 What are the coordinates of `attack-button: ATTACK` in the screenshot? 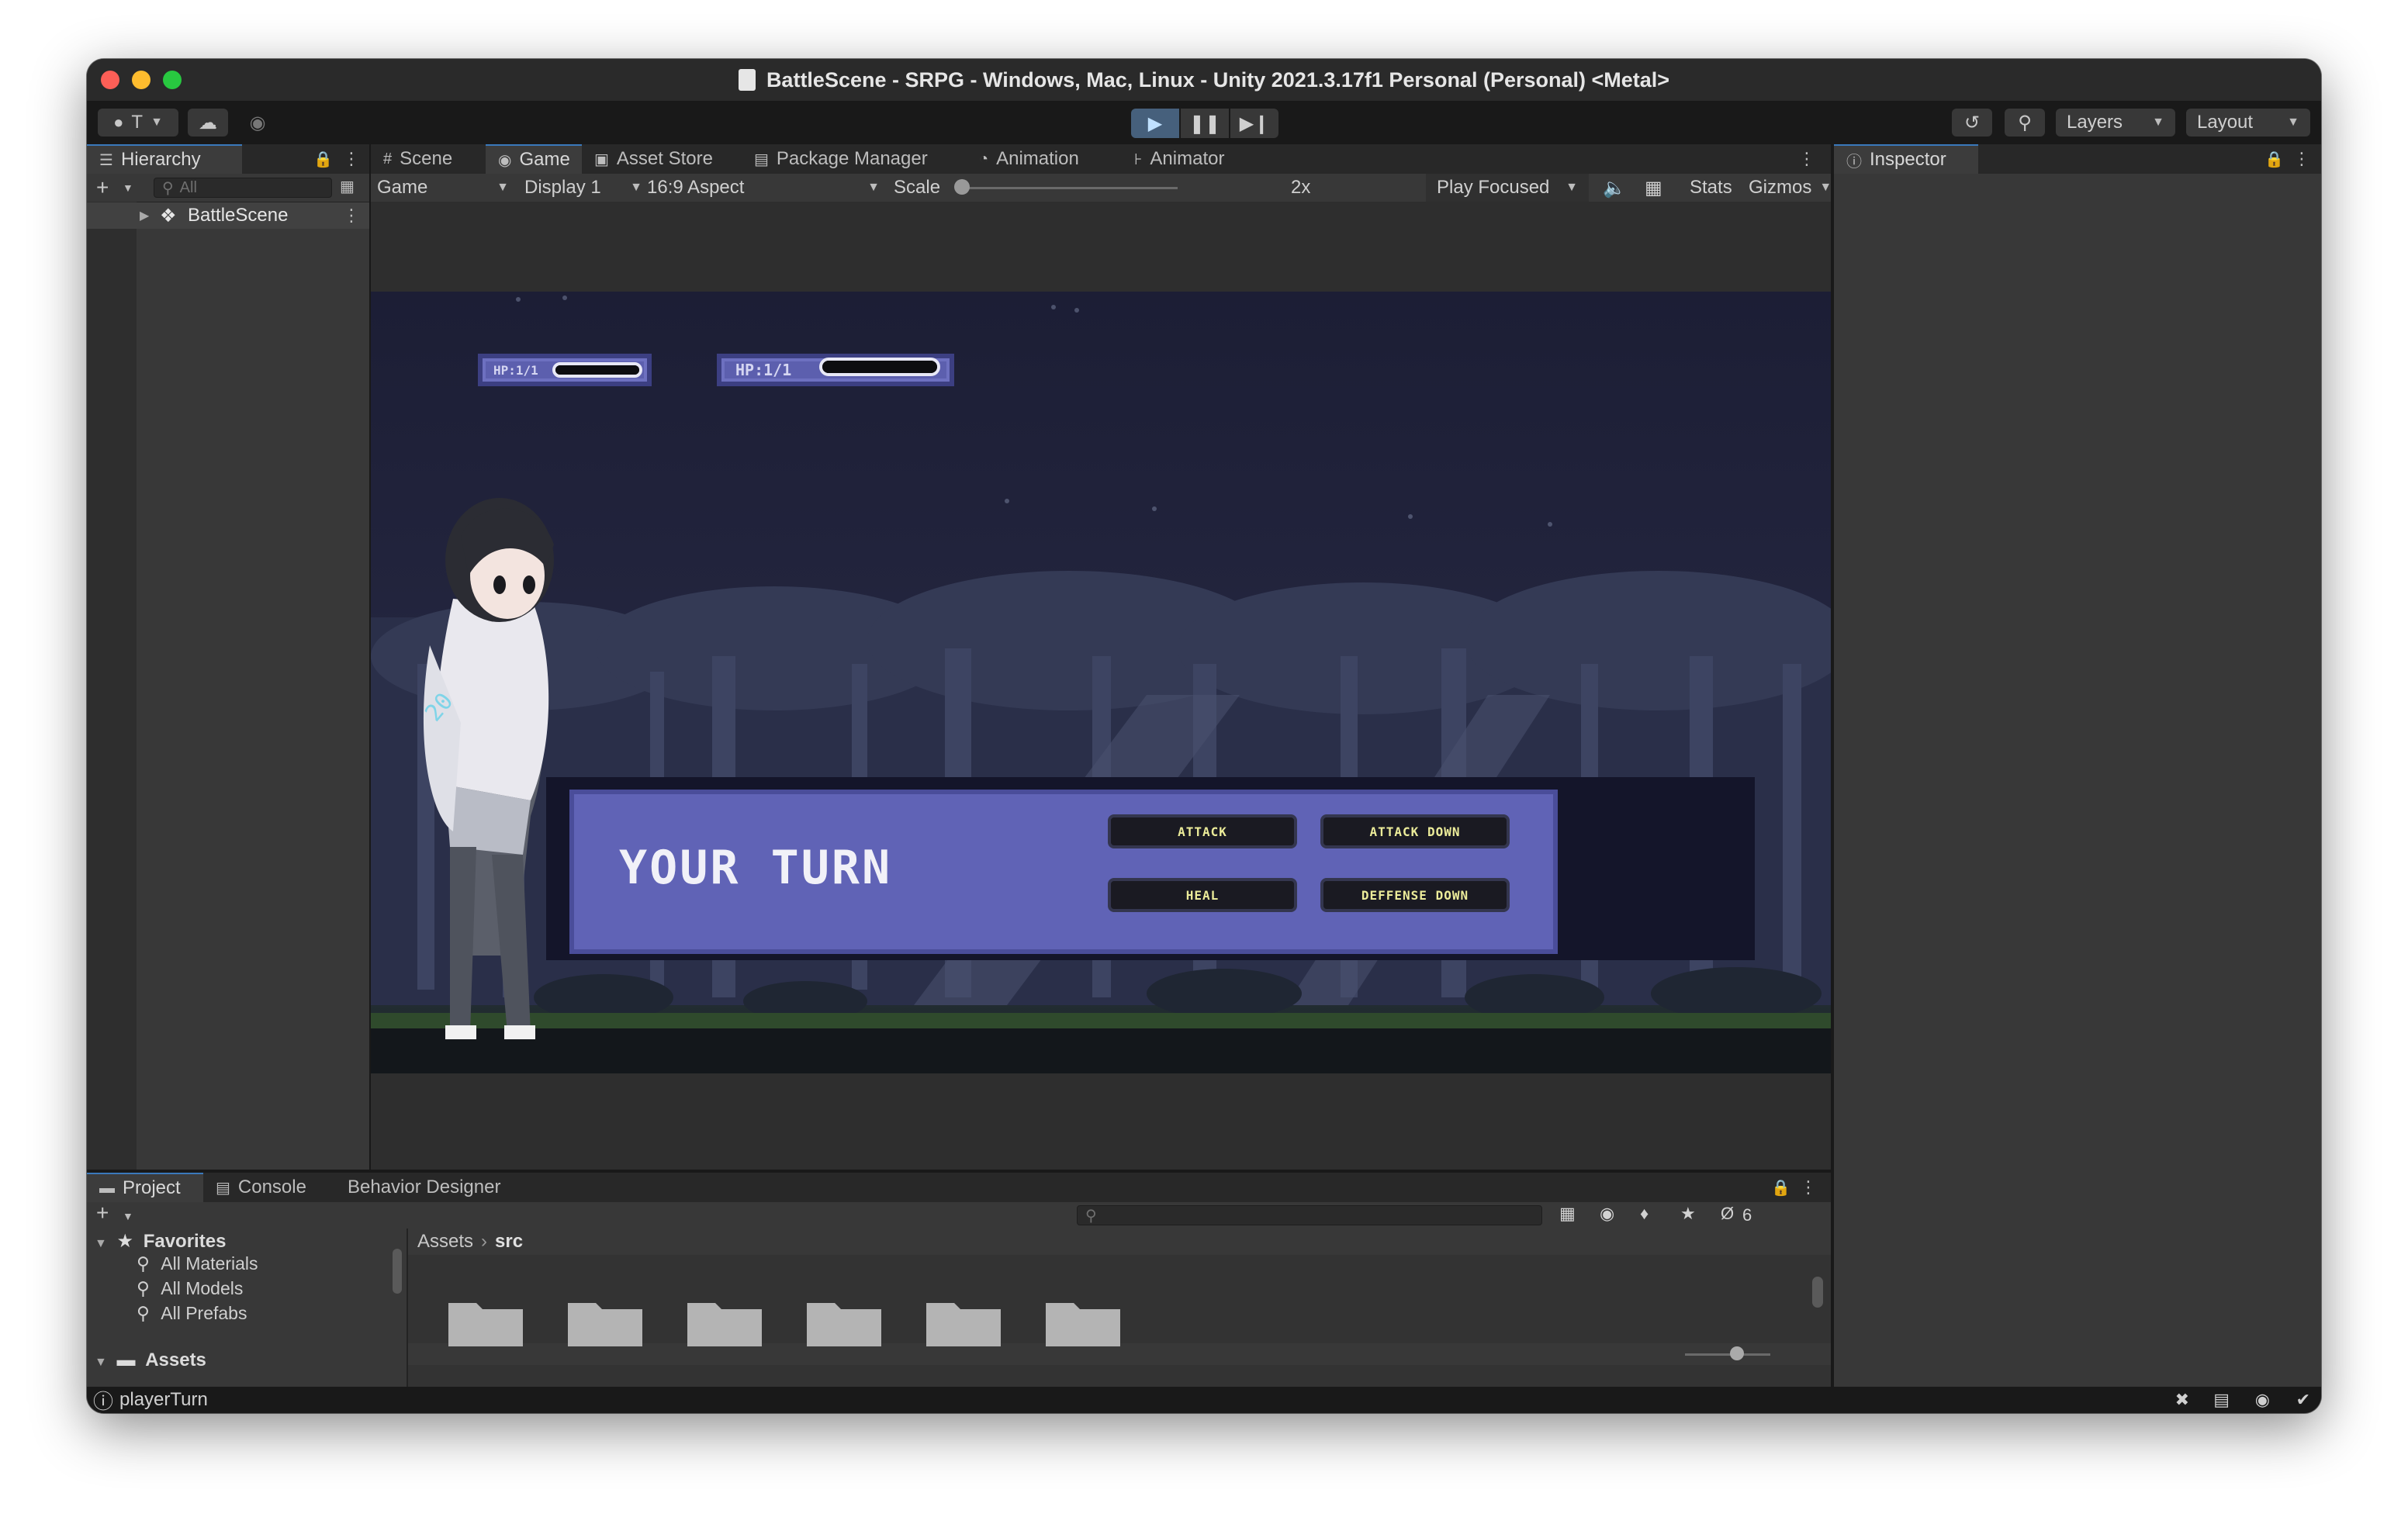 It's located at (1202, 831).